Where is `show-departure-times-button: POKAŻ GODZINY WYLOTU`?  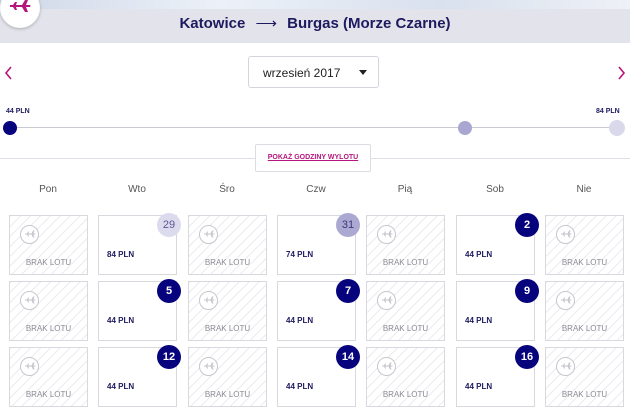 show-departure-times-button: POKAŻ GODZINY WYLOTU is located at coordinates (313, 158).